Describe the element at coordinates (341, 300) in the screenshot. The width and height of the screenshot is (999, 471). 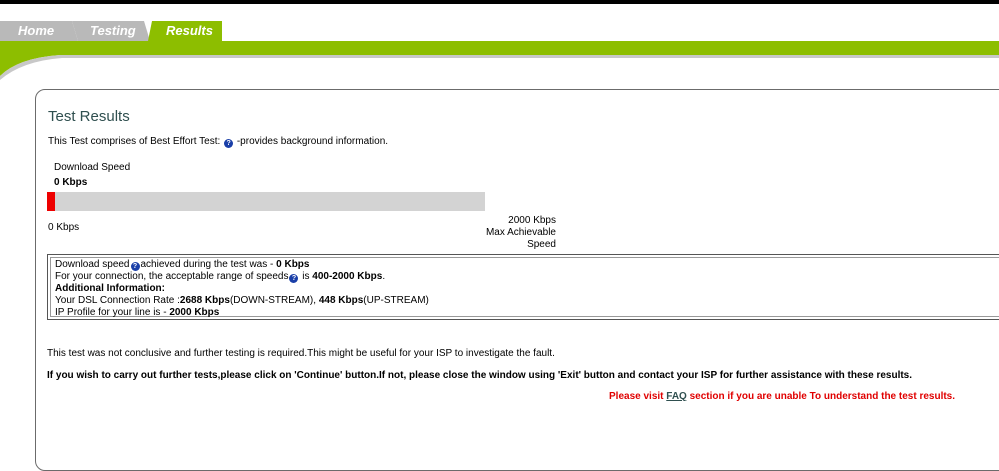
I see `info-upstream-value: 448 Kbps` at that location.